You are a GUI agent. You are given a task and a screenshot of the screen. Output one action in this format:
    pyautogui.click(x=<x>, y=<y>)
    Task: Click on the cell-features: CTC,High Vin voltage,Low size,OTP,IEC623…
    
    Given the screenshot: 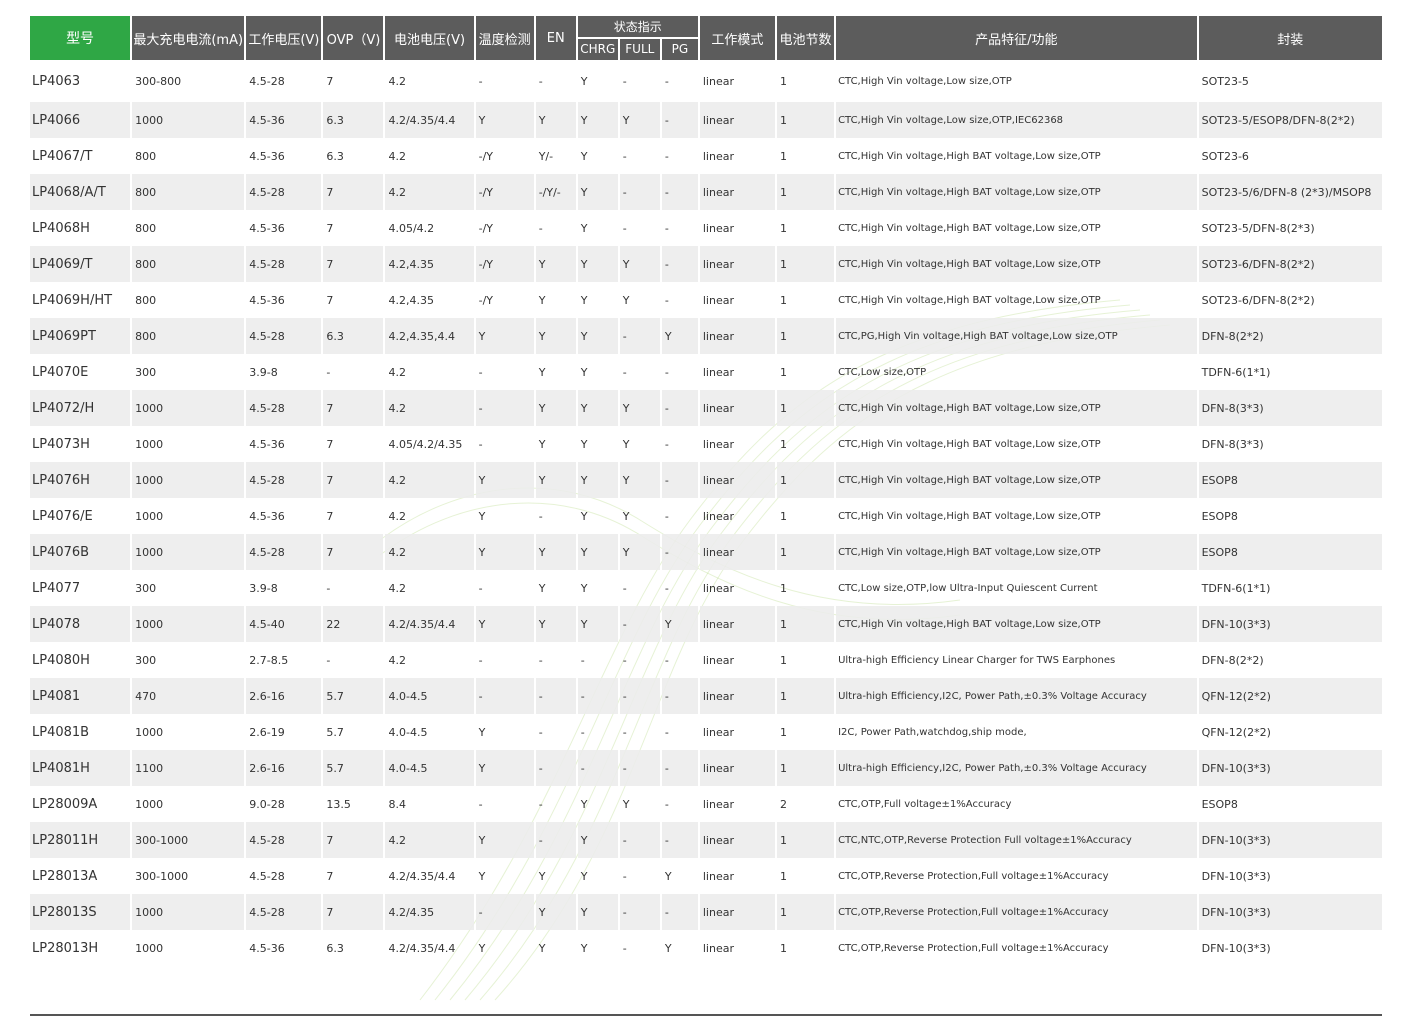 What is the action you would take?
    pyautogui.click(x=1016, y=120)
    